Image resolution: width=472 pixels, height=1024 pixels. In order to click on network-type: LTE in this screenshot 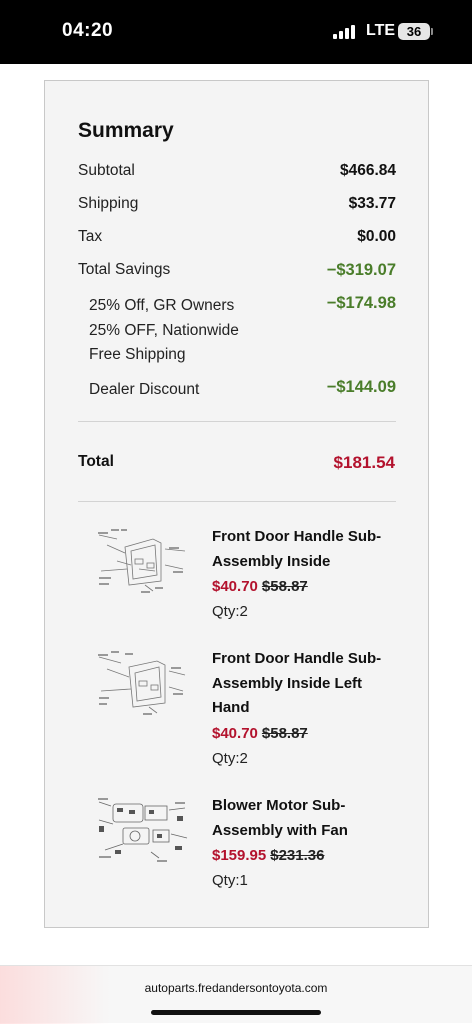, I will do `click(381, 30)`.